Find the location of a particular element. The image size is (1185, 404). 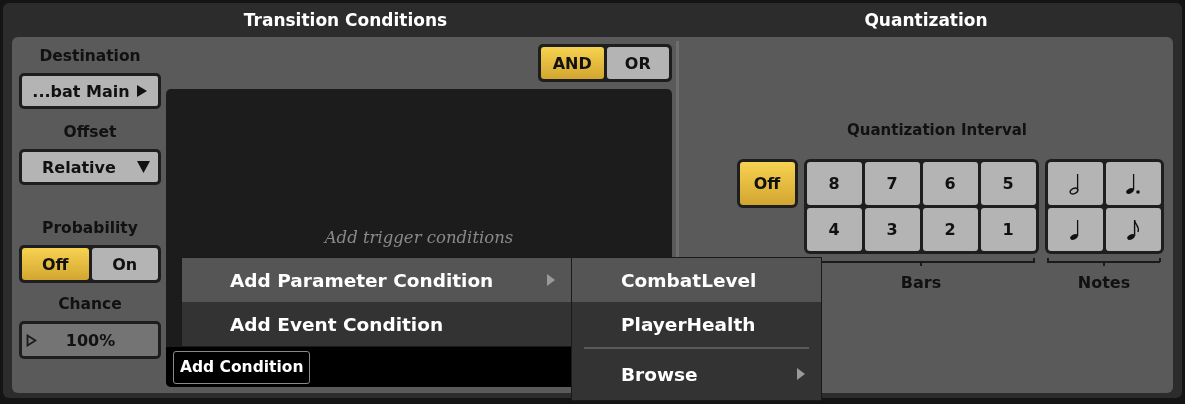

toggle-option: OR is located at coordinates (637, 63).